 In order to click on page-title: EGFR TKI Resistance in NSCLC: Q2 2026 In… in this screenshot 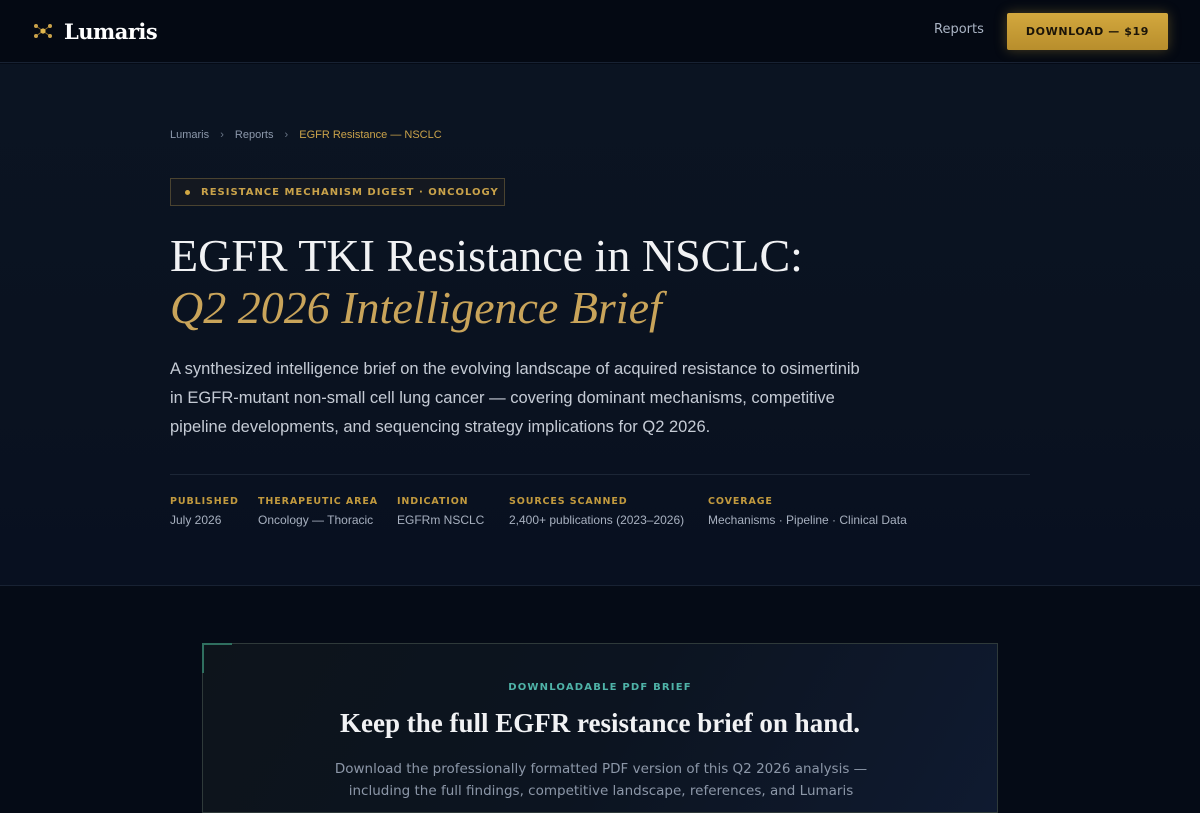, I will do `click(620, 282)`.